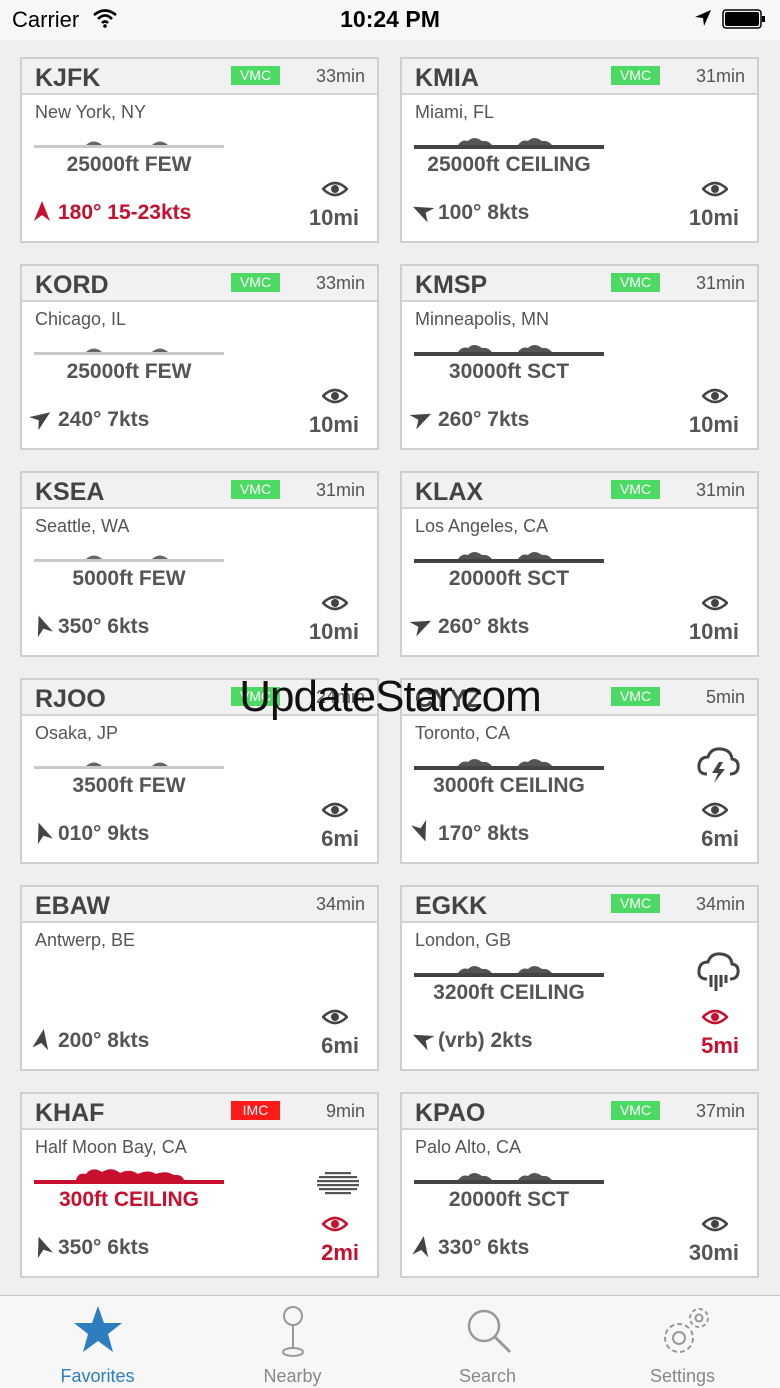  I want to click on tab-bar: Favorites Nearby Search Settings, so click(390, 1341).